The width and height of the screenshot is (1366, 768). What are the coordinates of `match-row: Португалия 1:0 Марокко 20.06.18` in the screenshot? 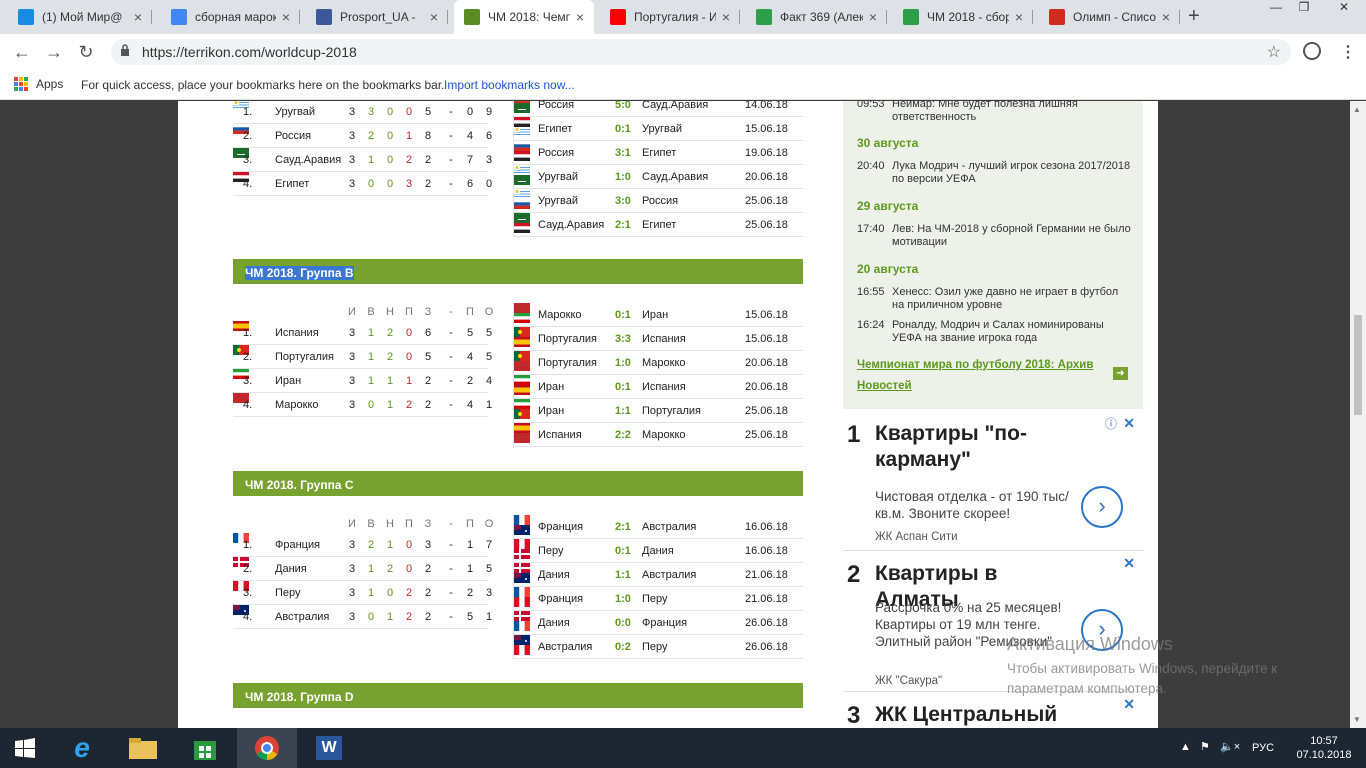 It's located at (658, 363).